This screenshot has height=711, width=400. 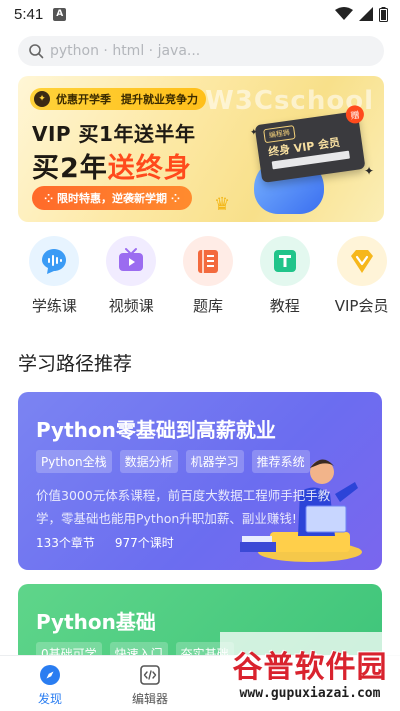 I want to click on card-stats: 133个章节 977个课时, so click(x=105, y=542).